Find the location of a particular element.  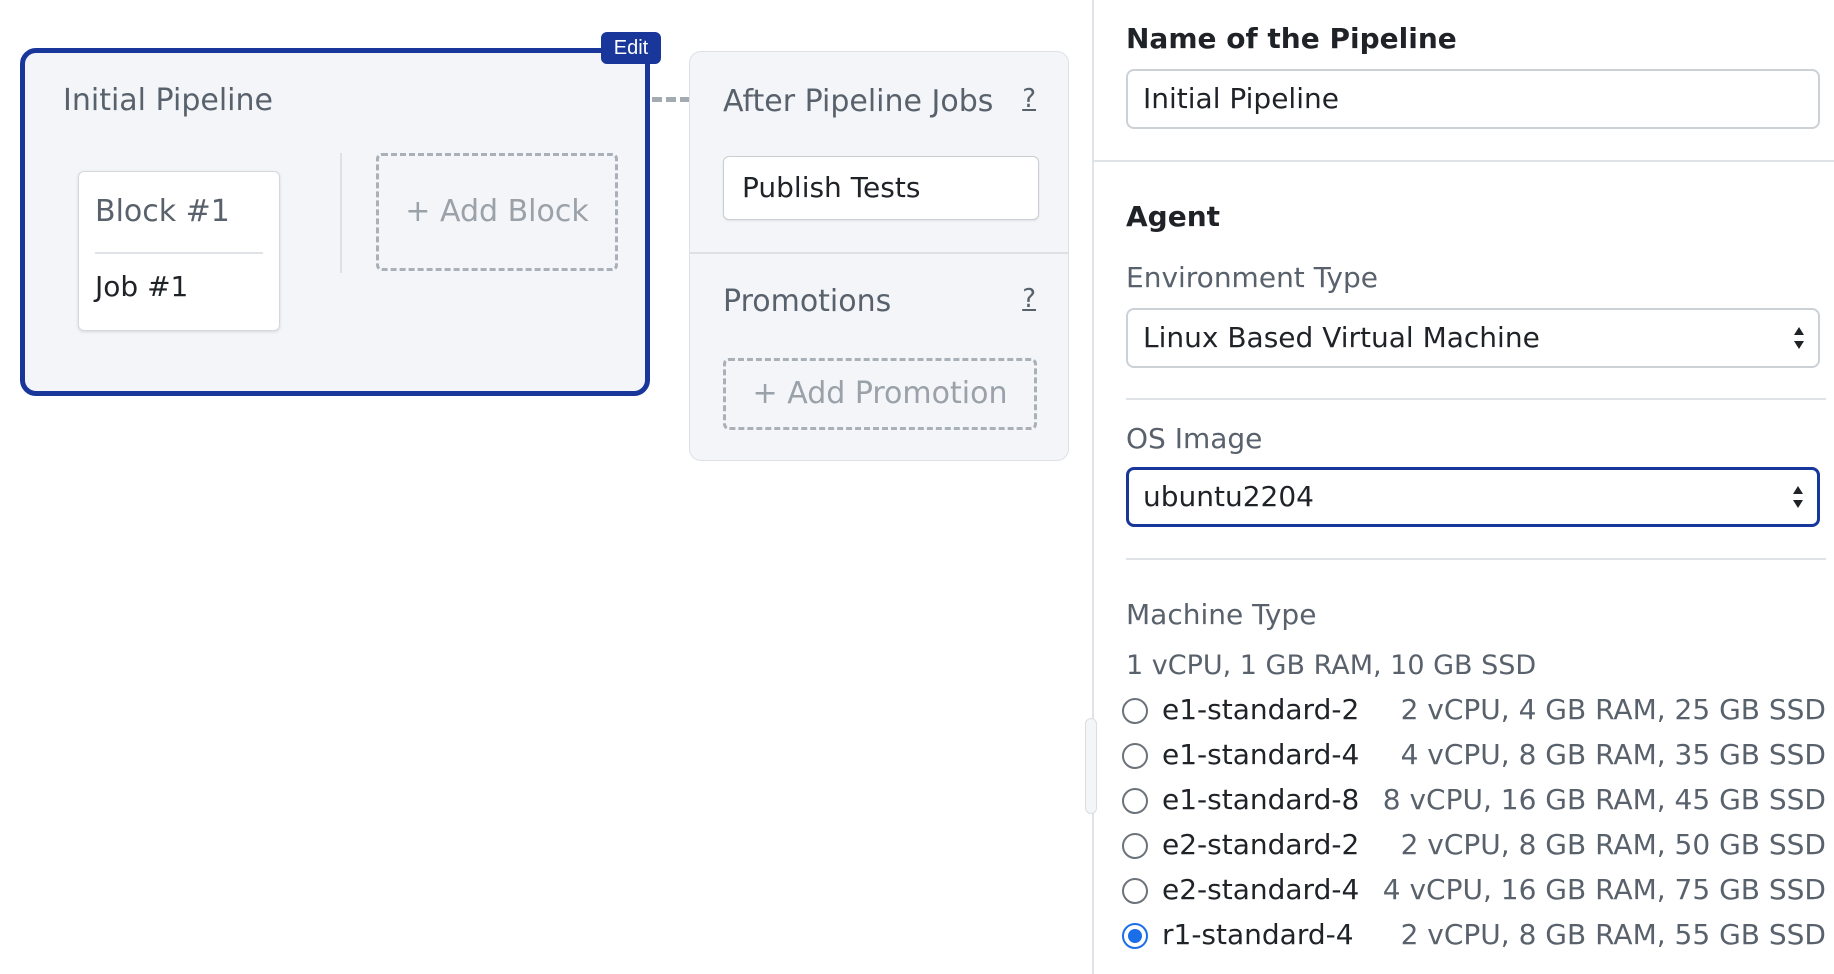

machine-spec: 2 vCPU, 8 GB RAM, 50 GB SSD is located at coordinates (1613, 844).